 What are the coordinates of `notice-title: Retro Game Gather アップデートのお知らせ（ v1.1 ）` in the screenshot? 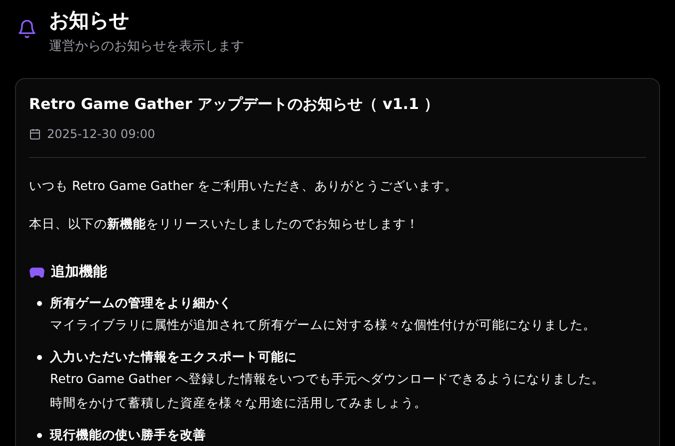 It's located at (234, 104).